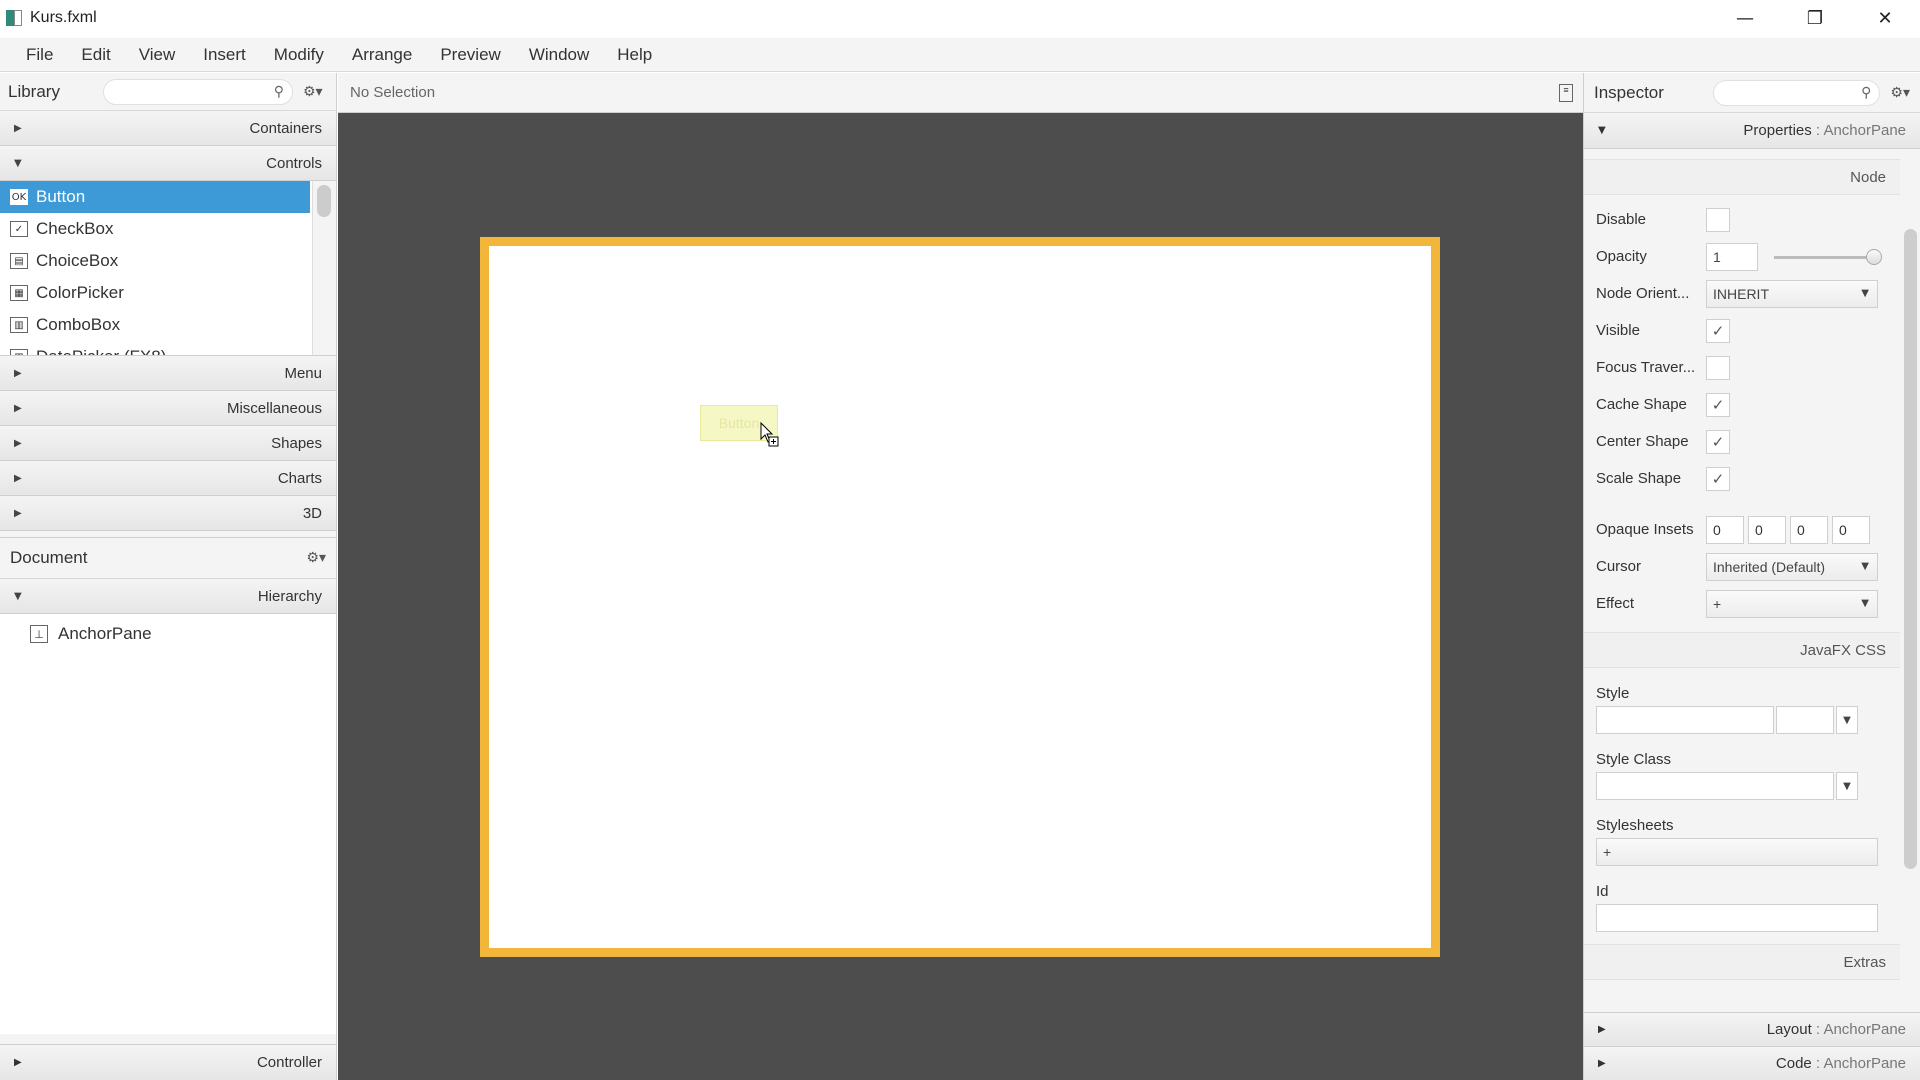  What do you see at coordinates (49, 557) in the screenshot?
I see `document-title: Document` at bounding box center [49, 557].